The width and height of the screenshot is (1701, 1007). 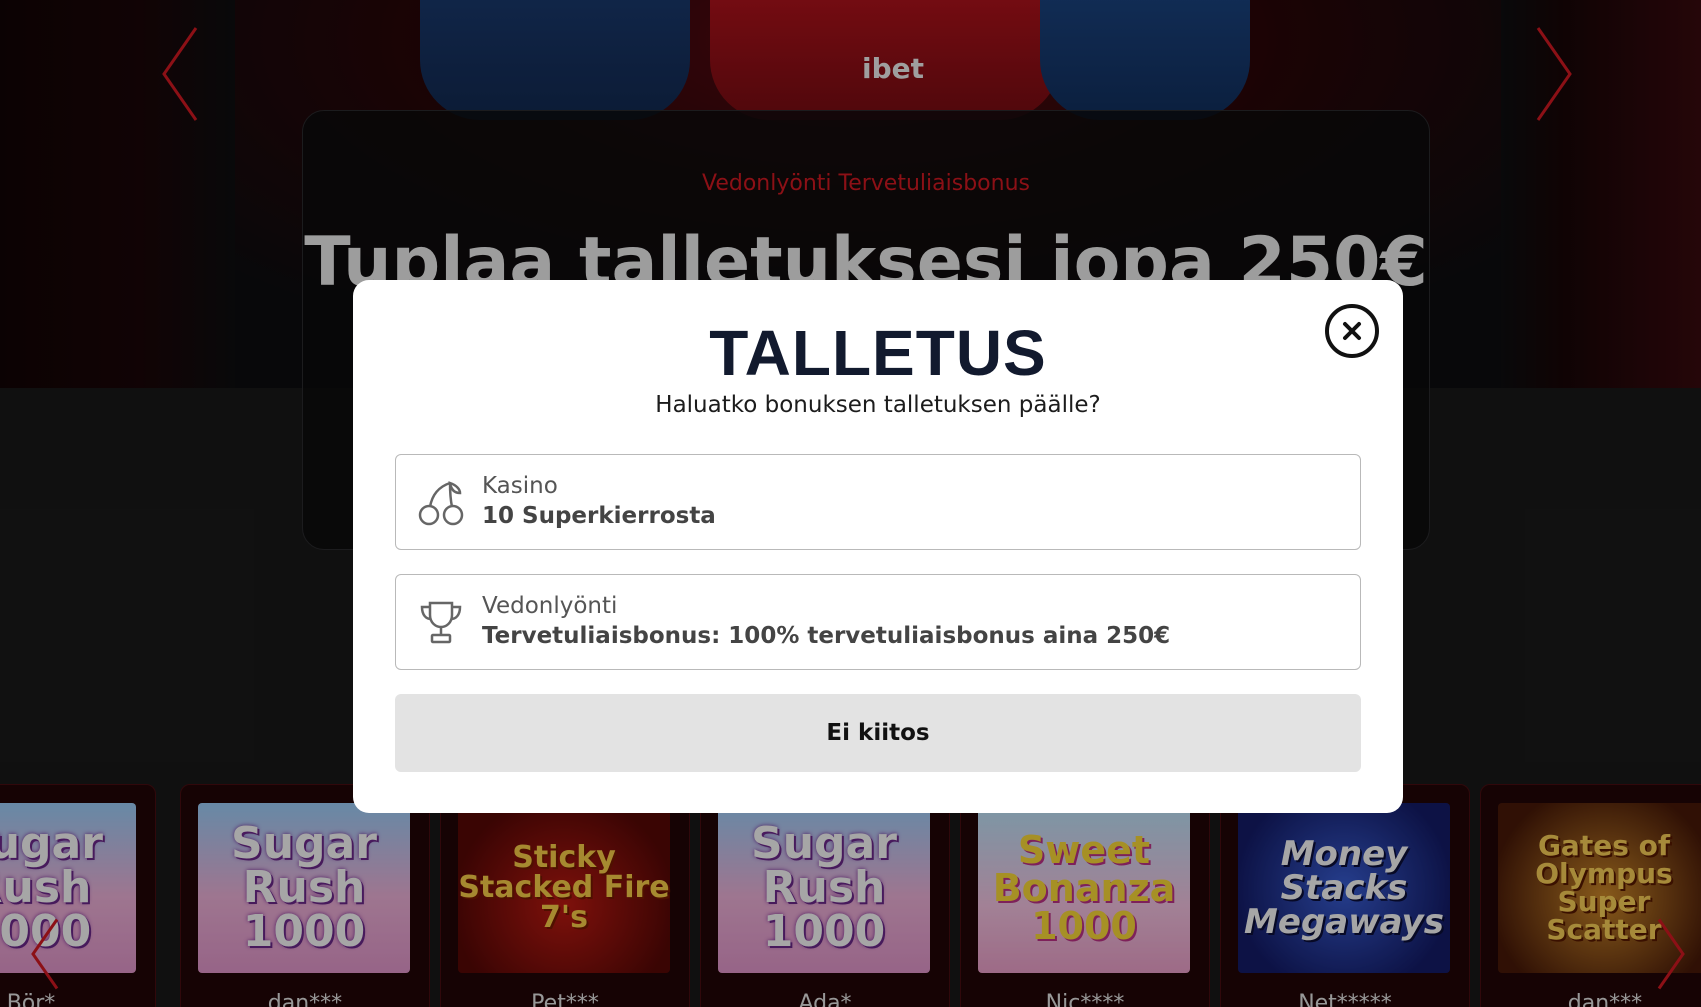 What do you see at coordinates (520, 486) in the screenshot?
I see `option-label: Kasino` at bounding box center [520, 486].